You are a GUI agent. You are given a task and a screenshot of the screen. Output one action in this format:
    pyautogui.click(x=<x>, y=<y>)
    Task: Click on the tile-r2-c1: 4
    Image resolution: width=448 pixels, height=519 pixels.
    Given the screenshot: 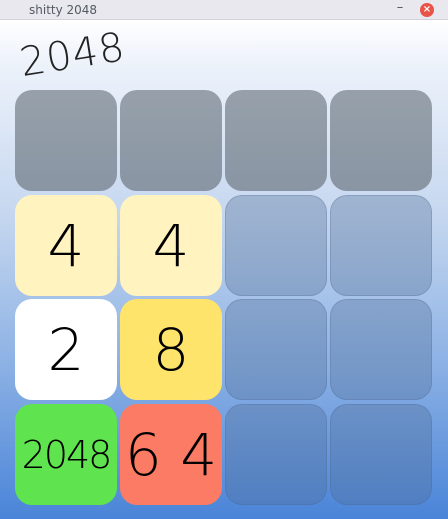 What is the action you would take?
    pyautogui.click(x=66, y=245)
    